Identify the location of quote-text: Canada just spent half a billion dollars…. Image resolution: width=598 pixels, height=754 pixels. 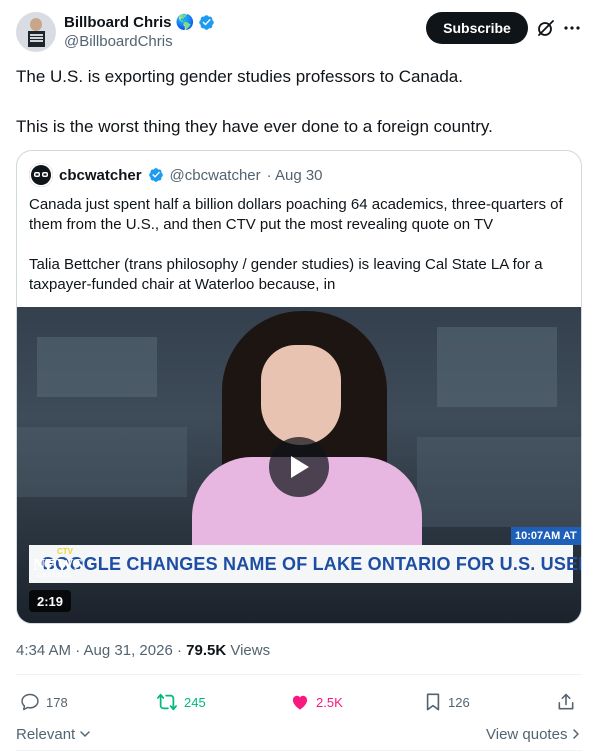
(301, 255).